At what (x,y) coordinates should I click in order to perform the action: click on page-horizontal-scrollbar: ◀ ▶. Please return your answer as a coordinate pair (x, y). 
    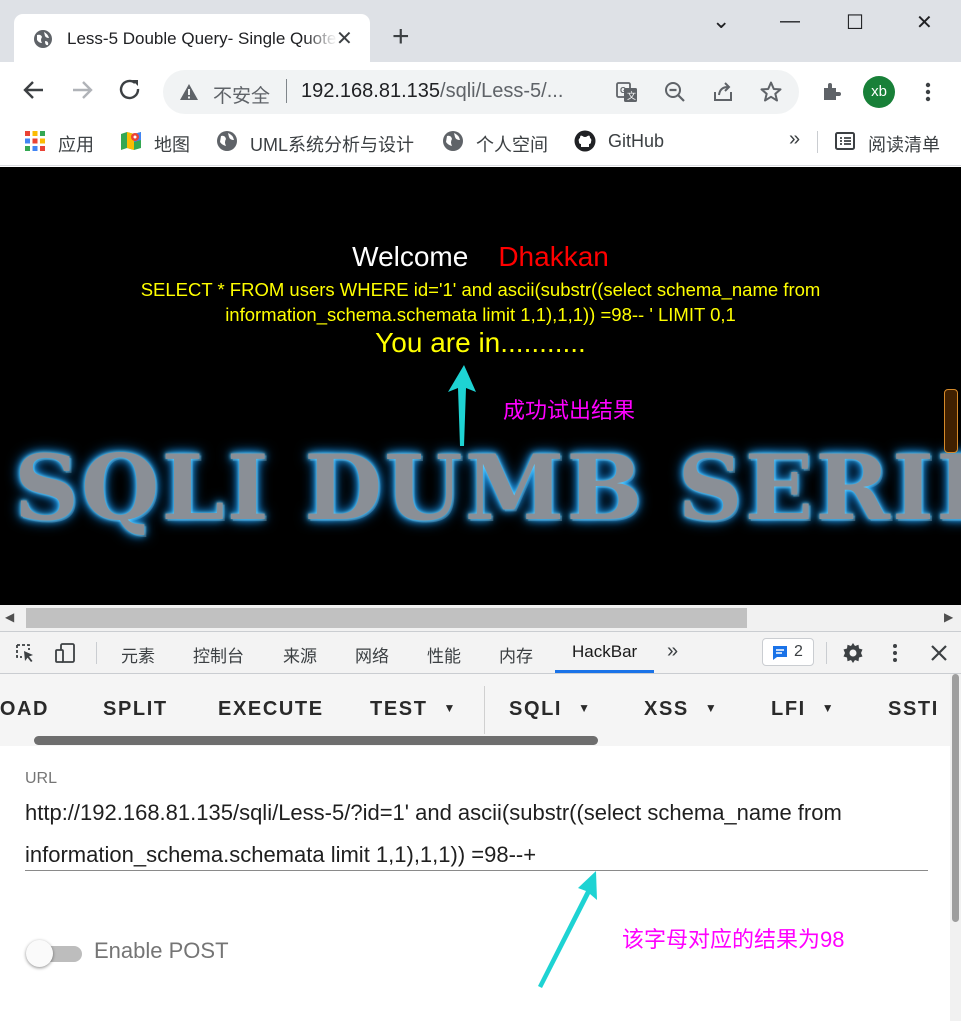
    Looking at the image, I should click on (480, 618).